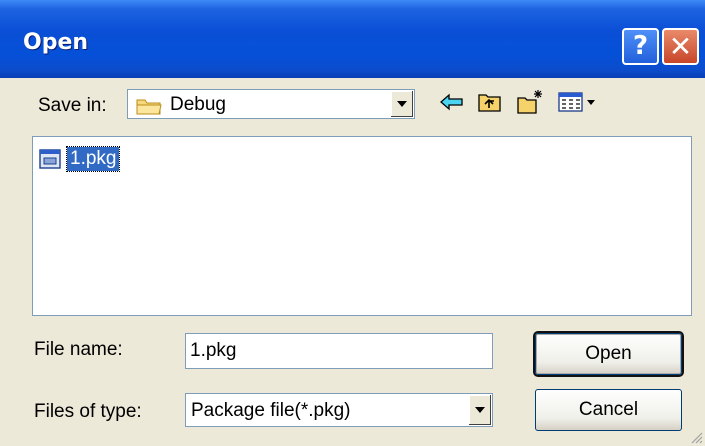 The width and height of the screenshot is (705, 446). I want to click on resize-grip-icon, so click(696, 437).